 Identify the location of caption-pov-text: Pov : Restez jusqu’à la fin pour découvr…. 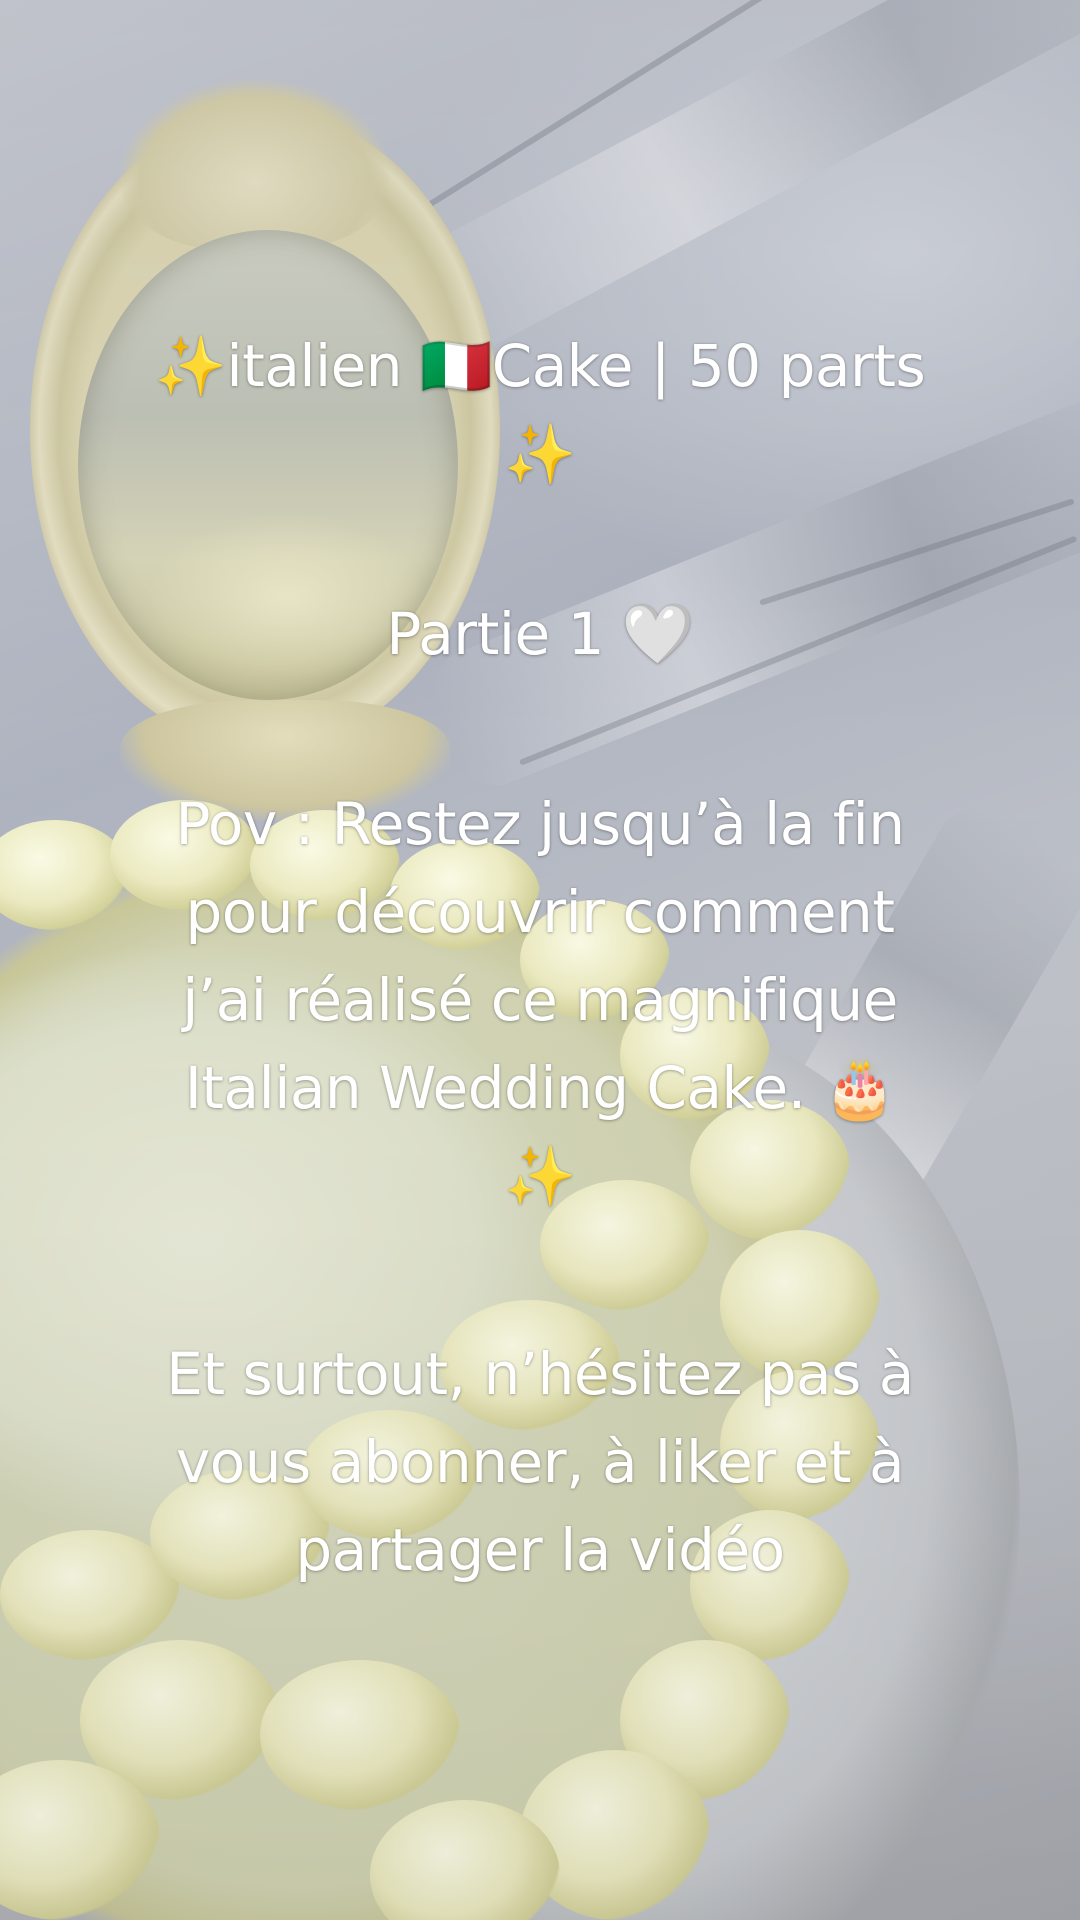
(540, 1000).